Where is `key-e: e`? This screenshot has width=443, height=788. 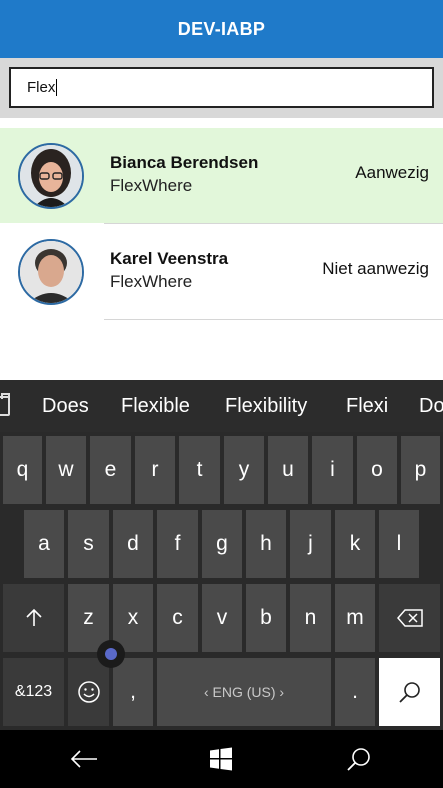
key-e: e is located at coordinates (110, 470).